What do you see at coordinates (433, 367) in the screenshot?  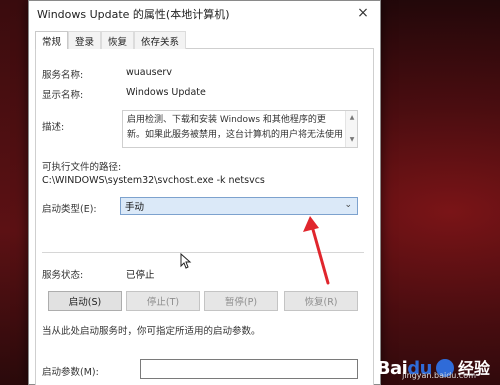 I see `baidu-watermark: Baidu 经验 jingyan.baidu.com` at bounding box center [433, 367].